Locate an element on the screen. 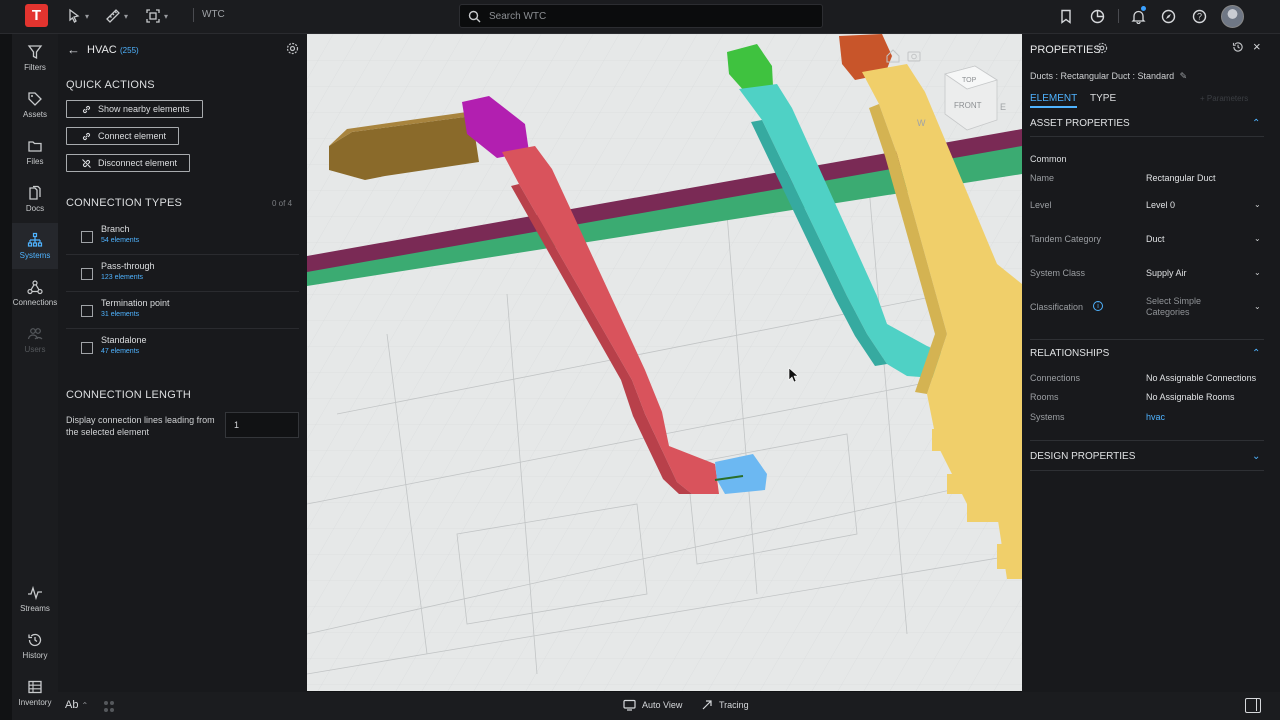  rail-item-filters: Filters is located at coordinates (35, 58).